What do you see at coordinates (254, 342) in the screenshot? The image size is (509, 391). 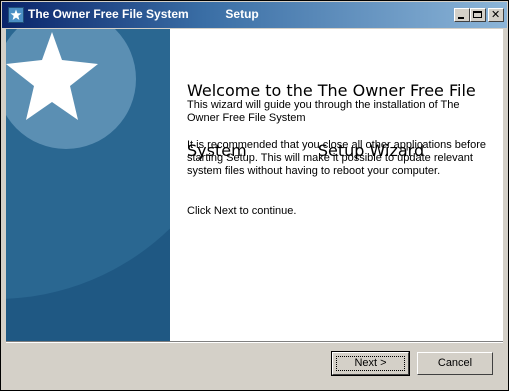 I see `footer-divider` at bounding box center [254, 342].